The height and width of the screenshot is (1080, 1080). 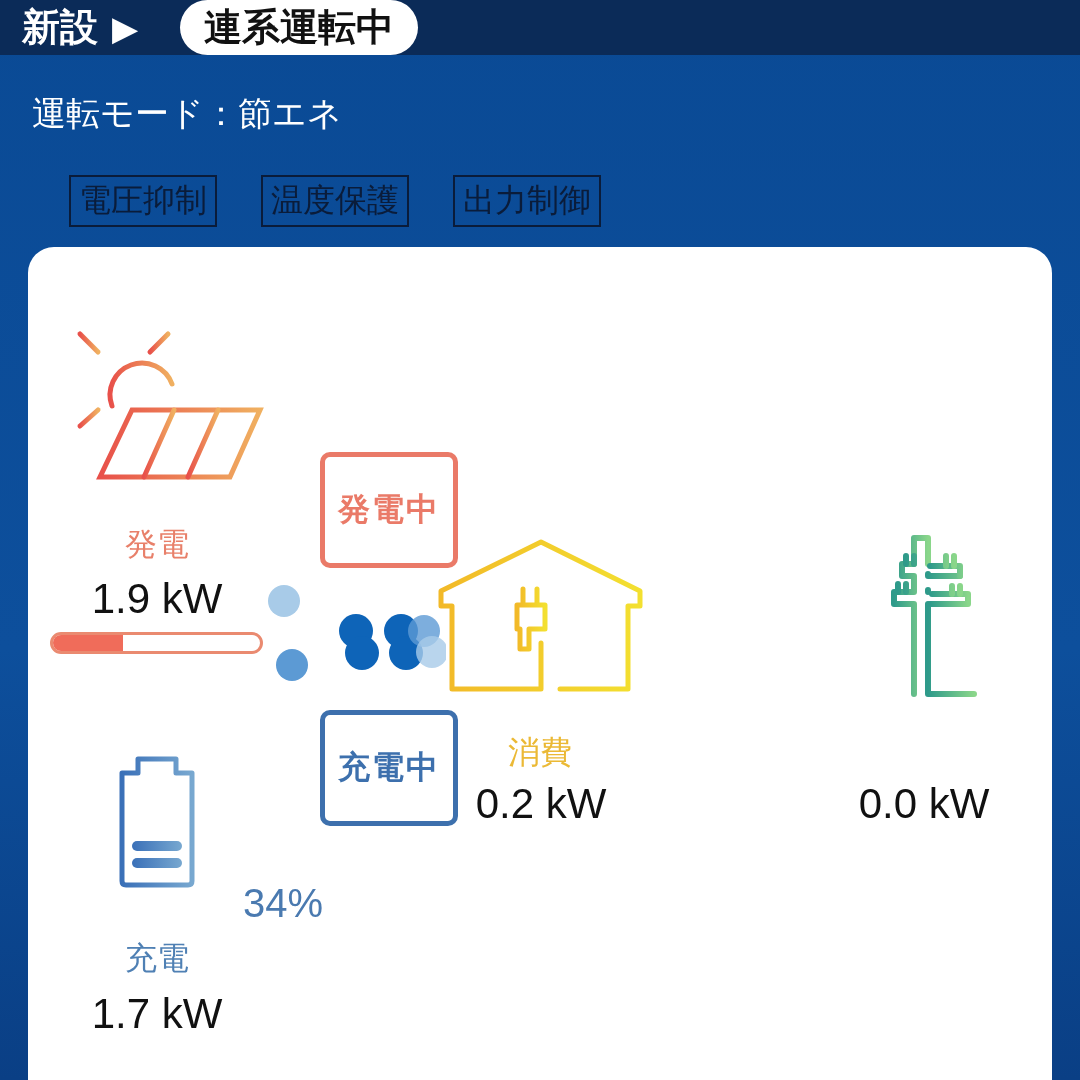 What do you see at coordinates (283, 903) in the screenshot?
I see `battery-percent: 34%` at bounding box center [283, 903].